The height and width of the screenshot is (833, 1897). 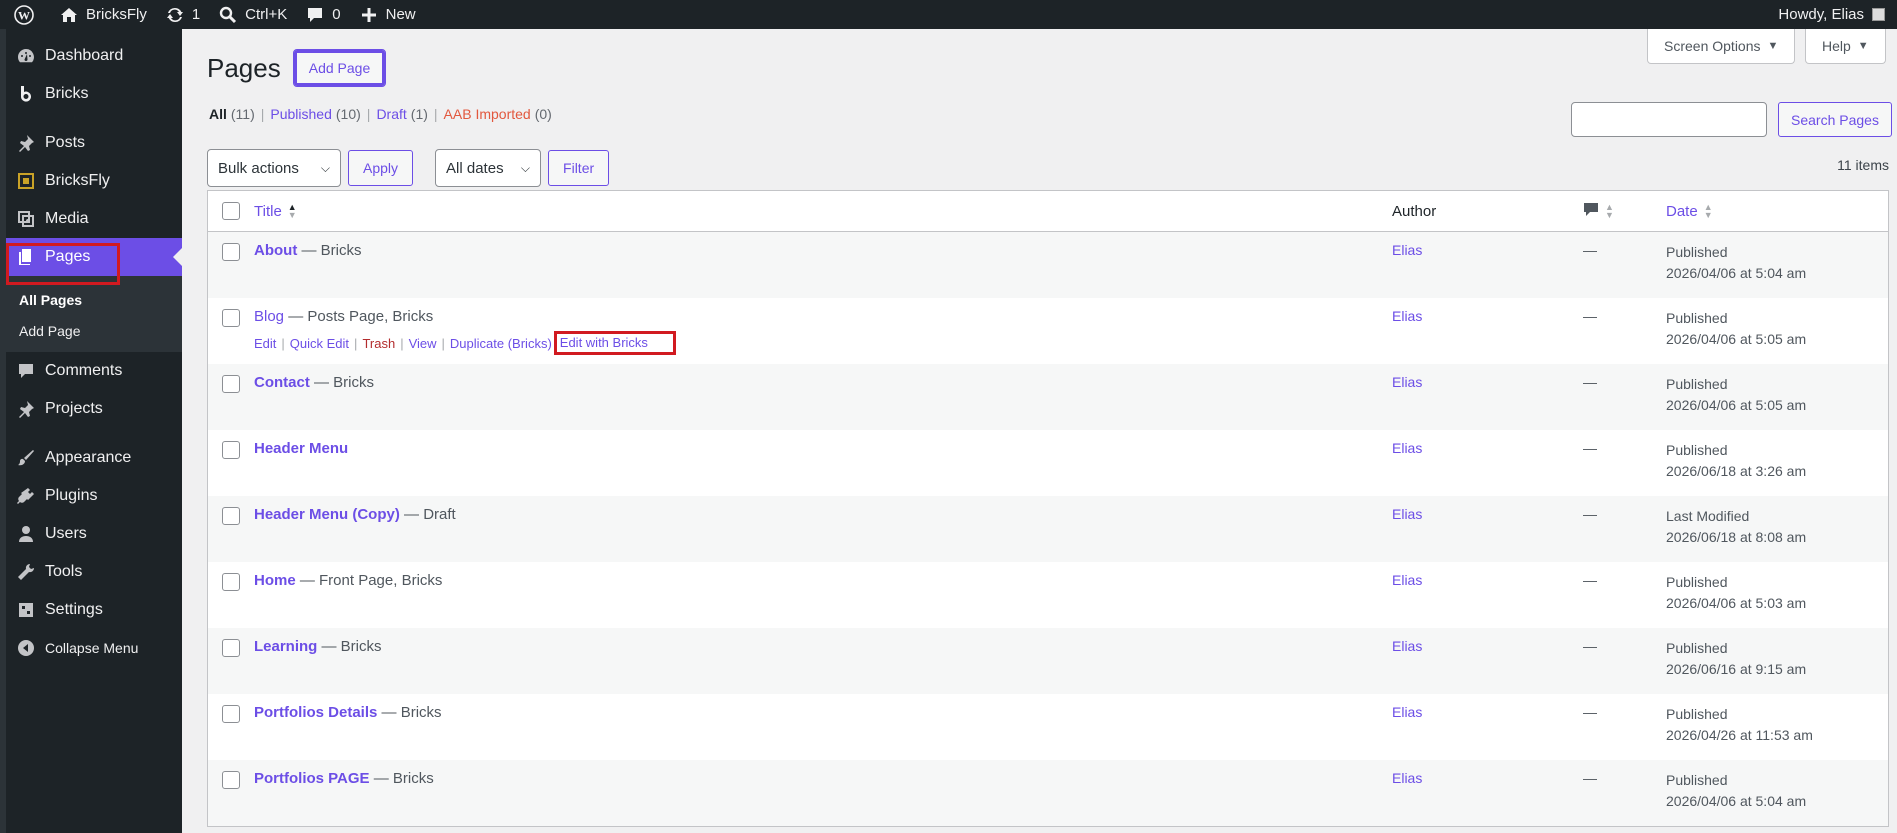 I want to click on sort-by-comments: ▲ ▼, so click(x=1624, y=211).